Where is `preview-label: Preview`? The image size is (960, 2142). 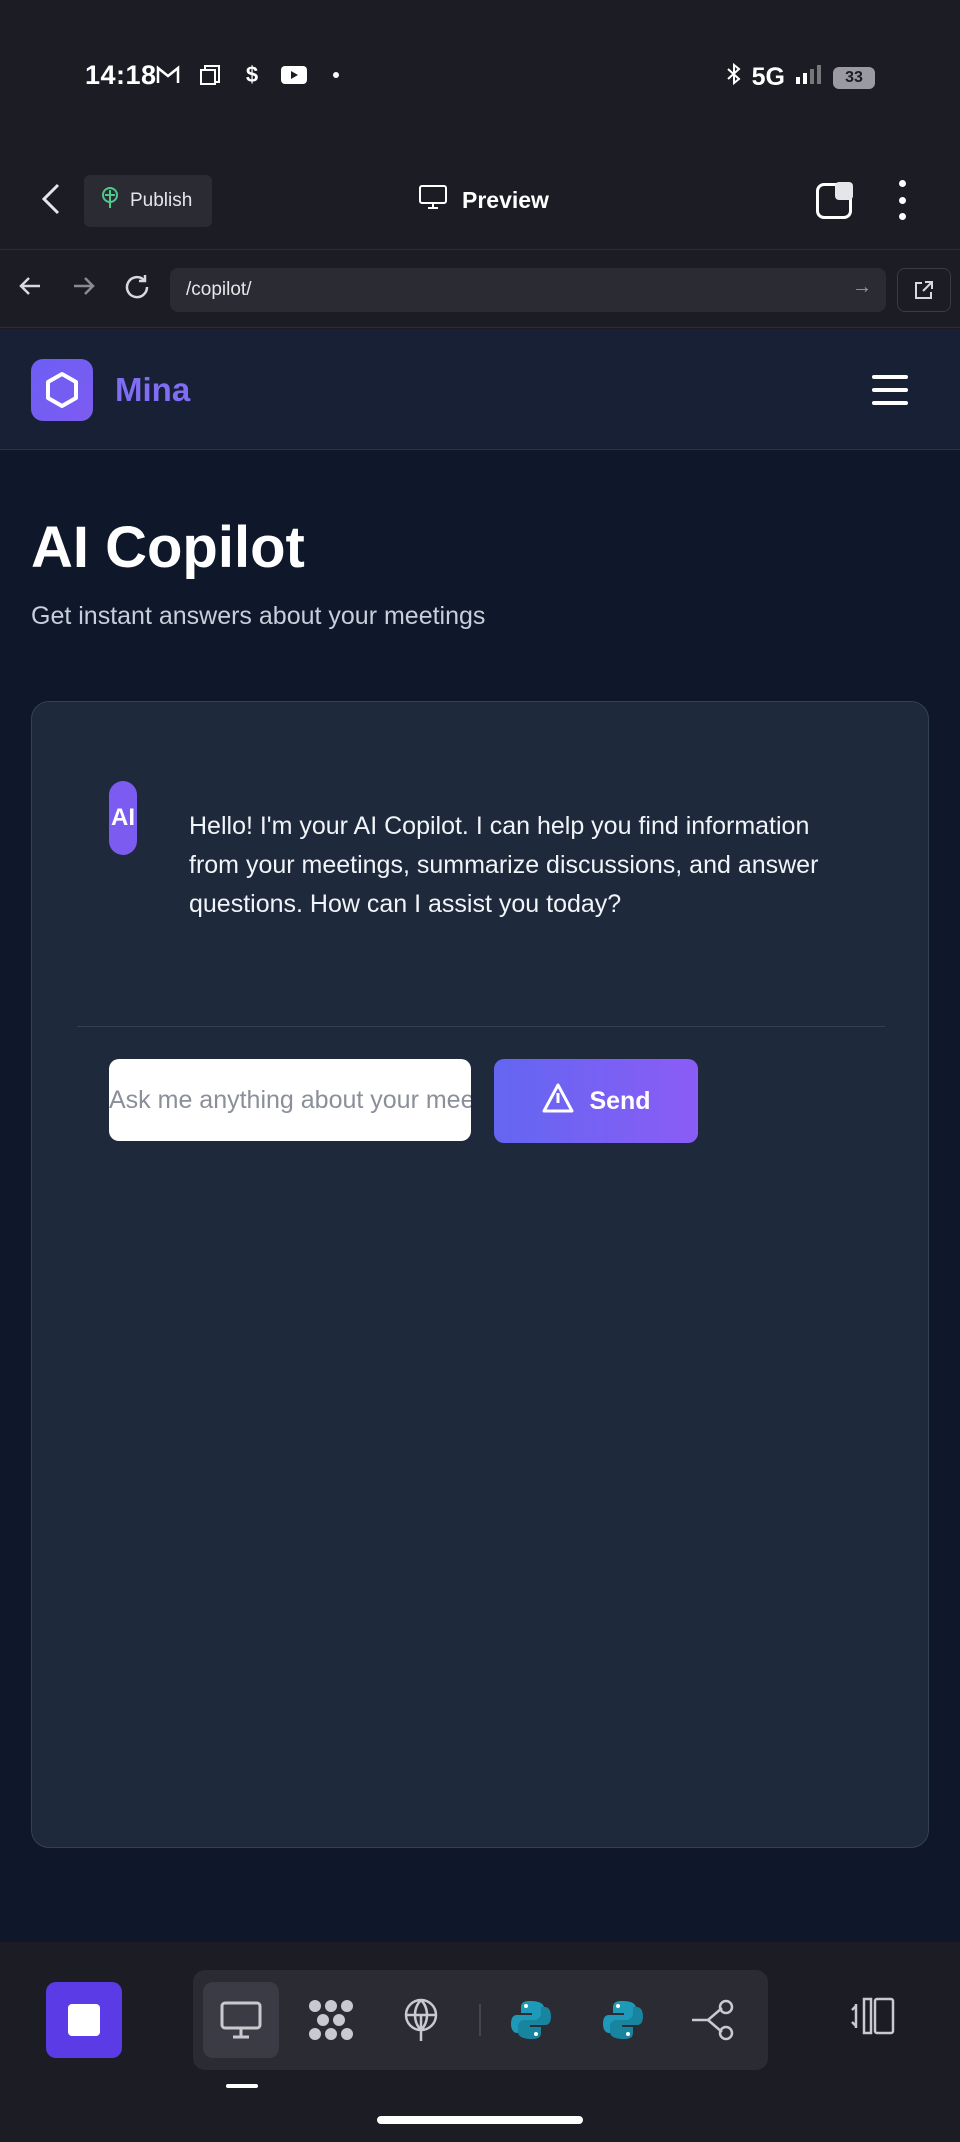 preview-label: Preview is located at coordinates (505, 199).